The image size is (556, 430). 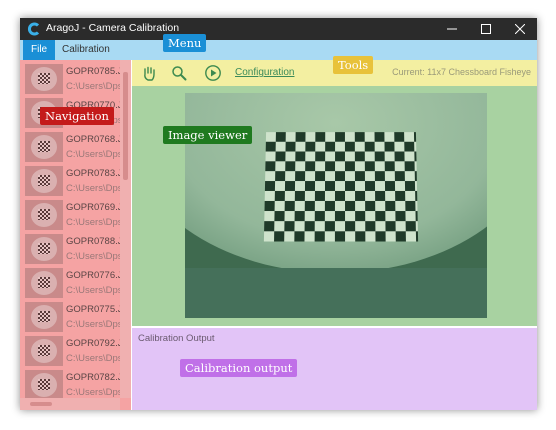 I want to click on maximize-button, so click(x=486, y=29).